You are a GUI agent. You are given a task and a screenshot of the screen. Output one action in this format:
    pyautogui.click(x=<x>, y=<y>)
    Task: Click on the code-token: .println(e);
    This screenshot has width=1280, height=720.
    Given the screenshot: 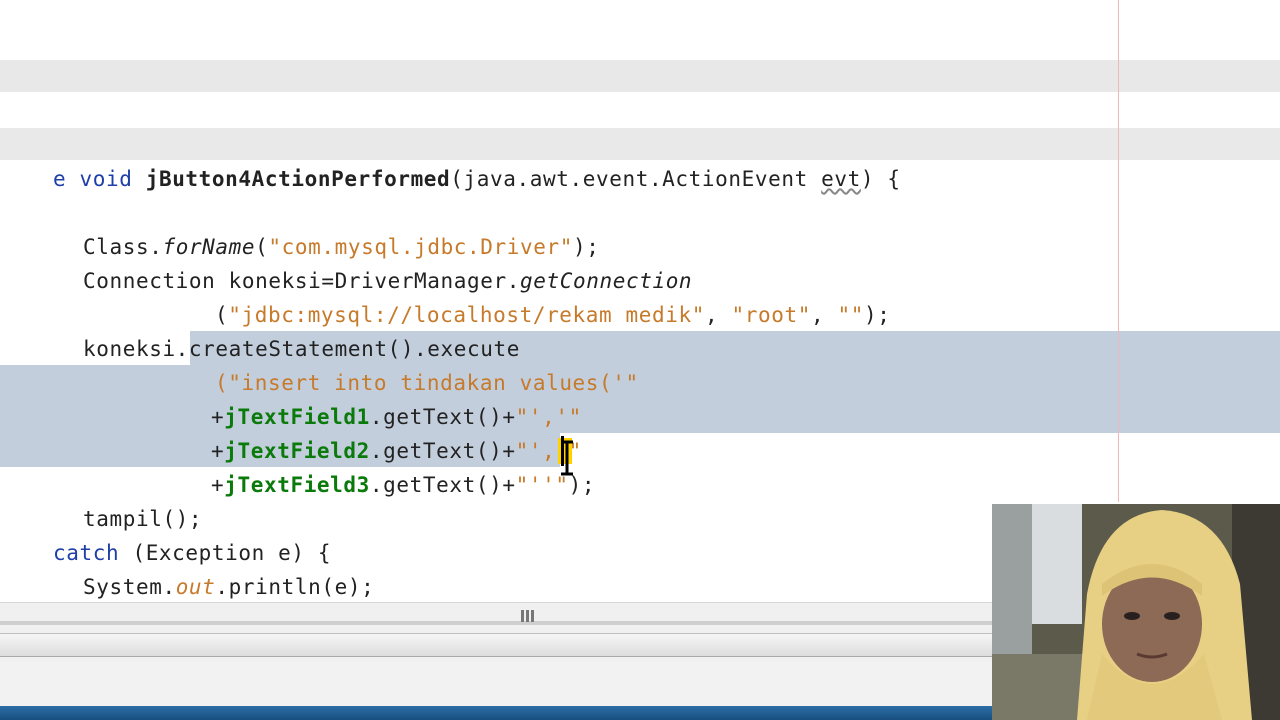 What is the action you would take?
    pyautogui.click(x=295, y=587)
    